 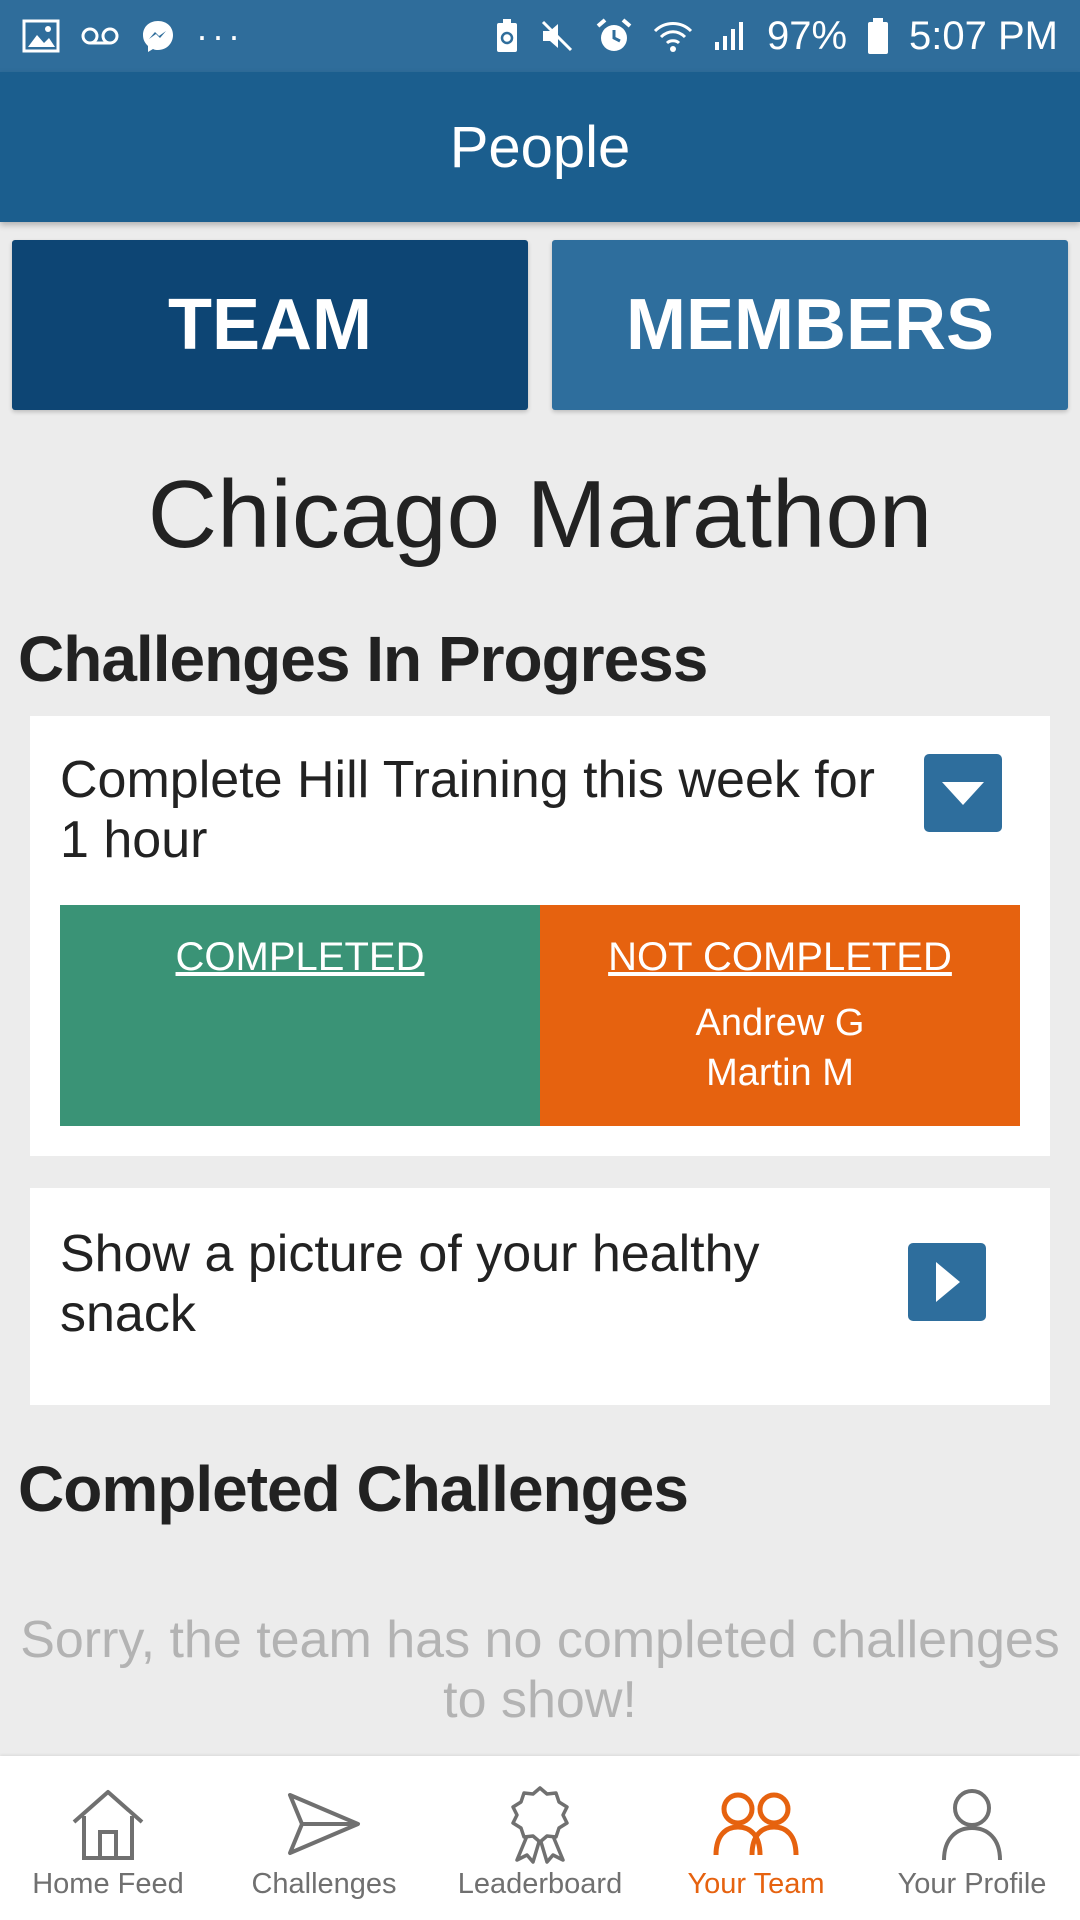 What do you see at coordinates (557, 36) in the screenshot?
I see `mute-icon` at bounding box center [557, 36].